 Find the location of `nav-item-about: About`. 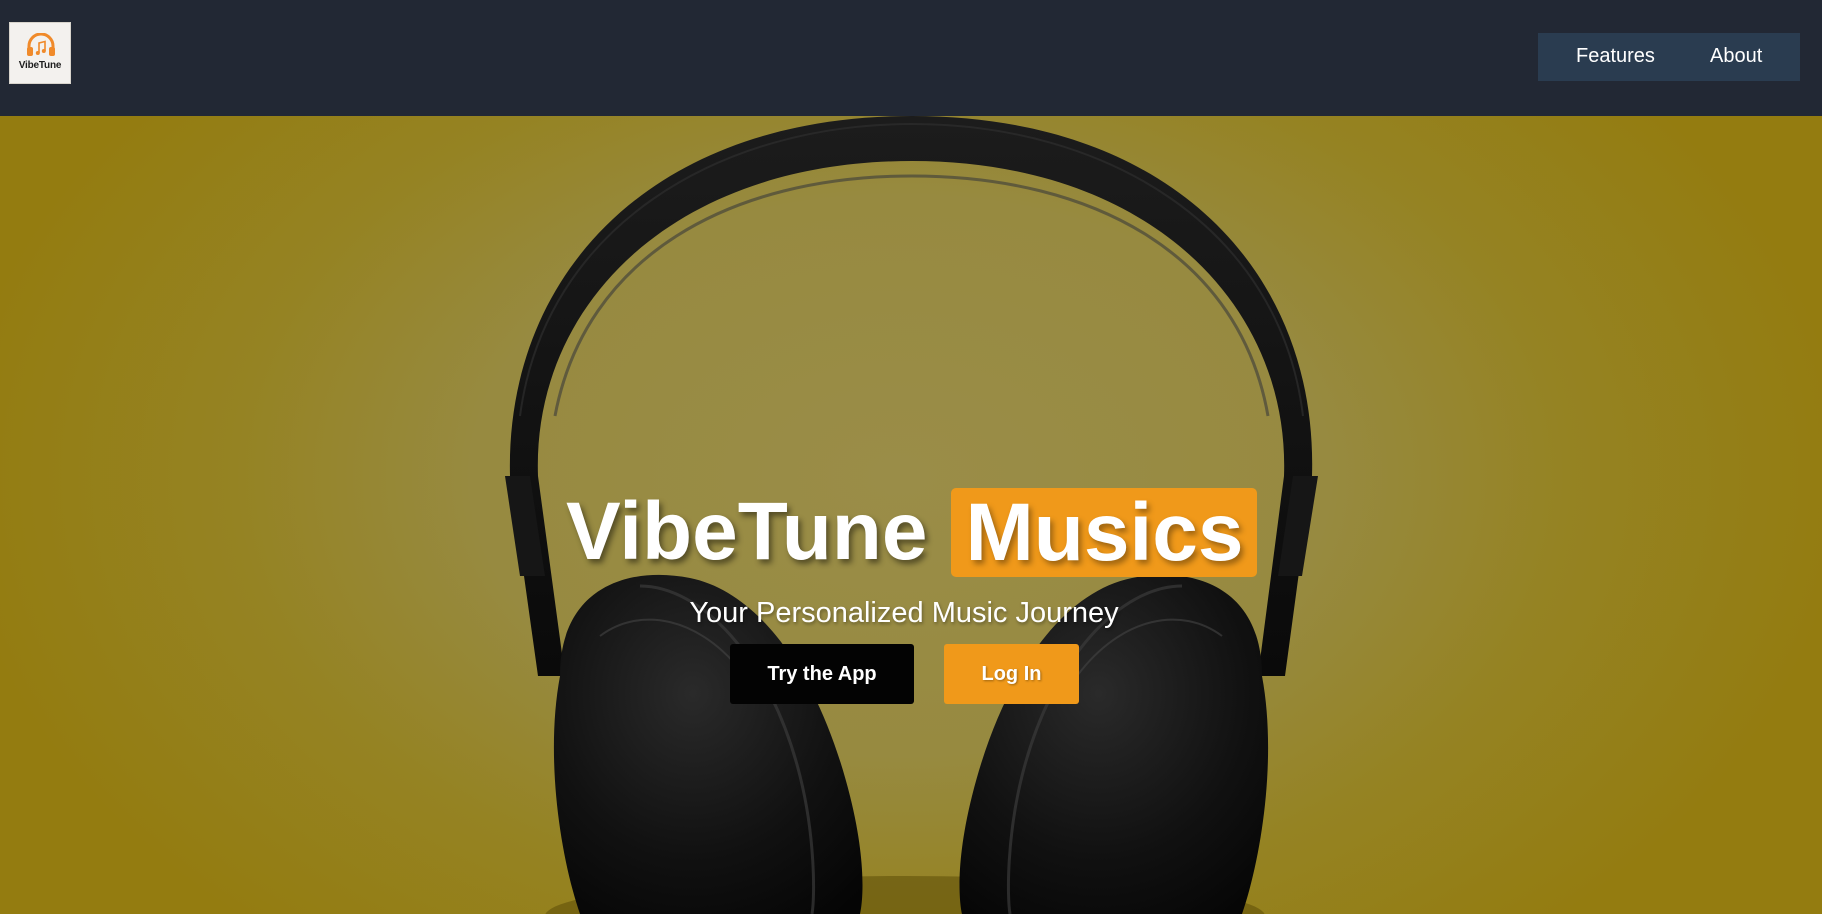

nav-item-about: About is located at coordinates (1736, 56).